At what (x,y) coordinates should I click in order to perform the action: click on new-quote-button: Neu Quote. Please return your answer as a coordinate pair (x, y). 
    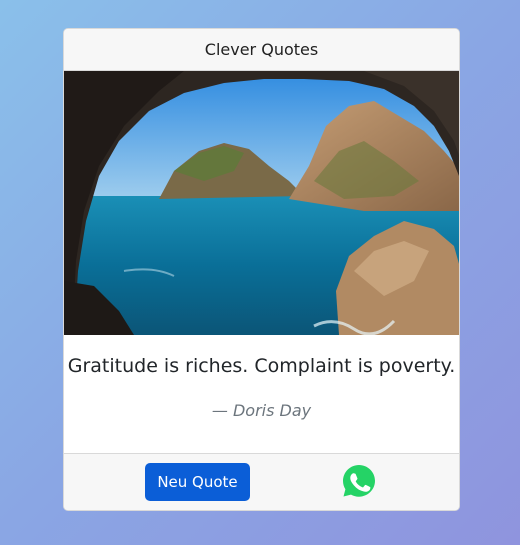
    Looking at the image, I should click on (197, 482).